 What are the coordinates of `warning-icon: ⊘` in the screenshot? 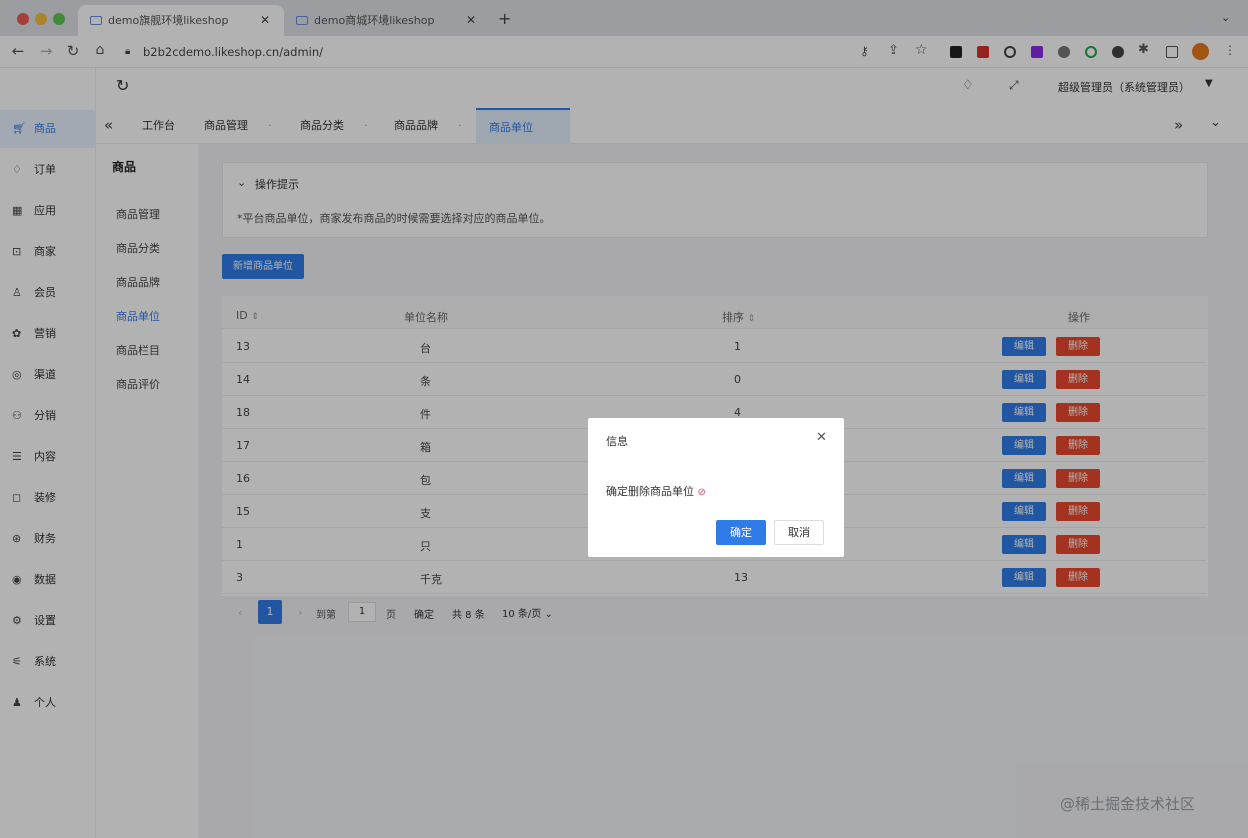 It's located at (701, 492).